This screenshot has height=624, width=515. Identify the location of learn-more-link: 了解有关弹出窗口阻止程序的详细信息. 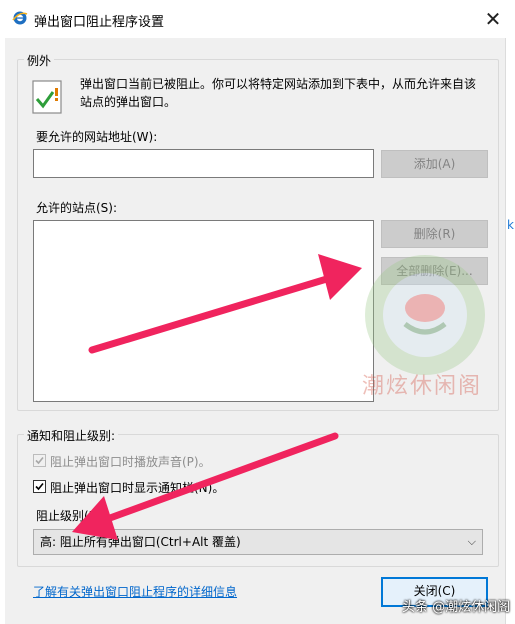
(135, 591).